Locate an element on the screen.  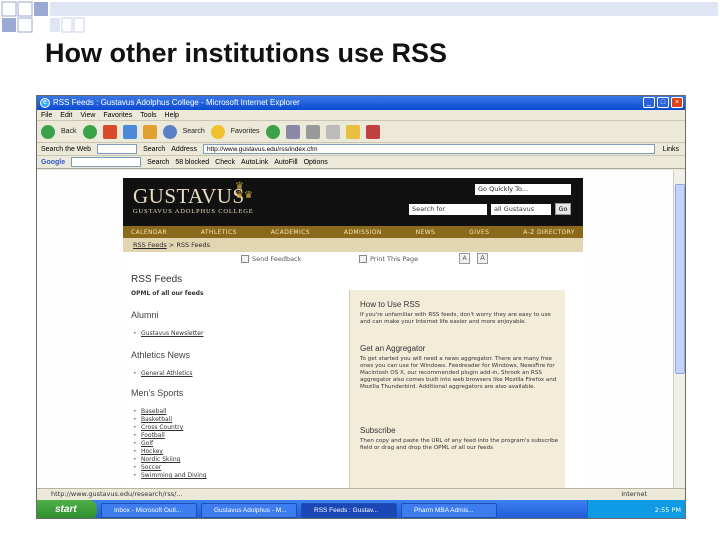
vertical-scrollbar is located at coordinates (679, 329).